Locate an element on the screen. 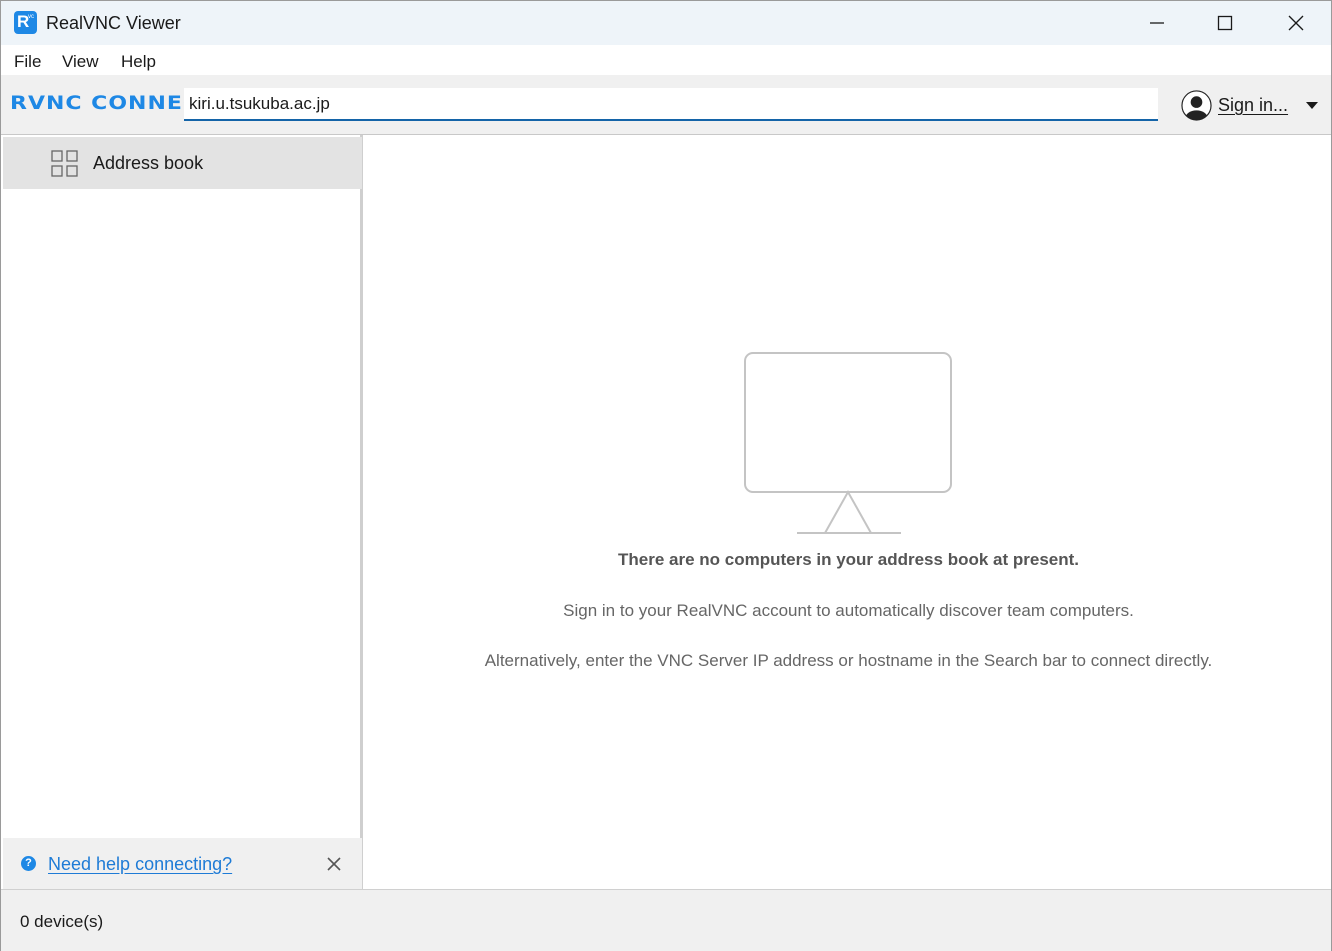  search-input is located at coordinates (671, 104).